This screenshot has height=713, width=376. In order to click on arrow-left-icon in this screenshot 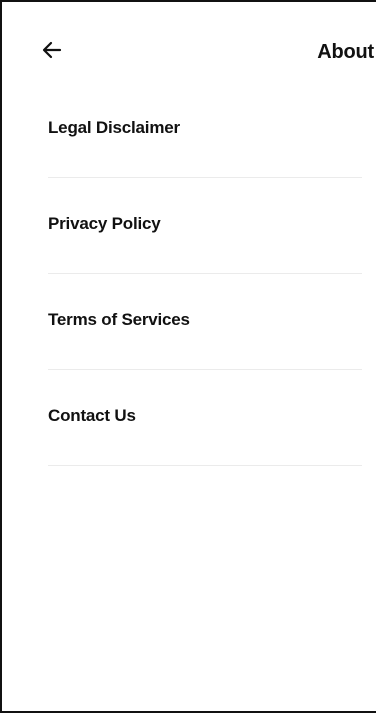, I will do `click(52, 50)`.